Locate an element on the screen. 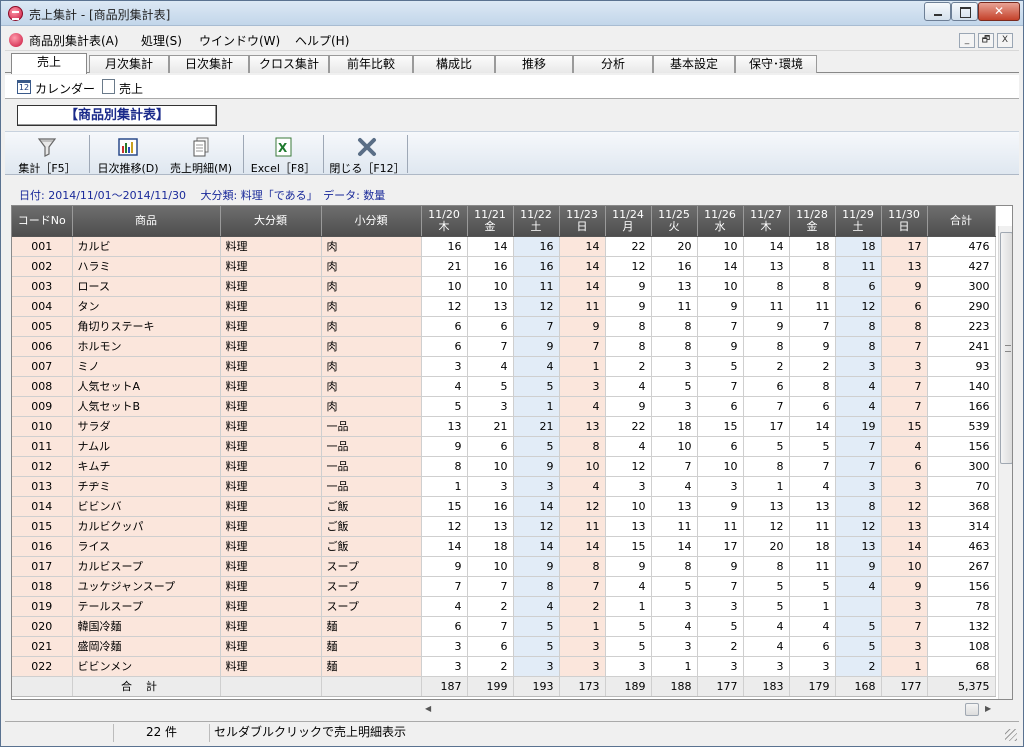 The width and height of the screenshot is (1024, 747). horizontal-scrollbar: ◀ ▶ is located at coordinates (710, 709).